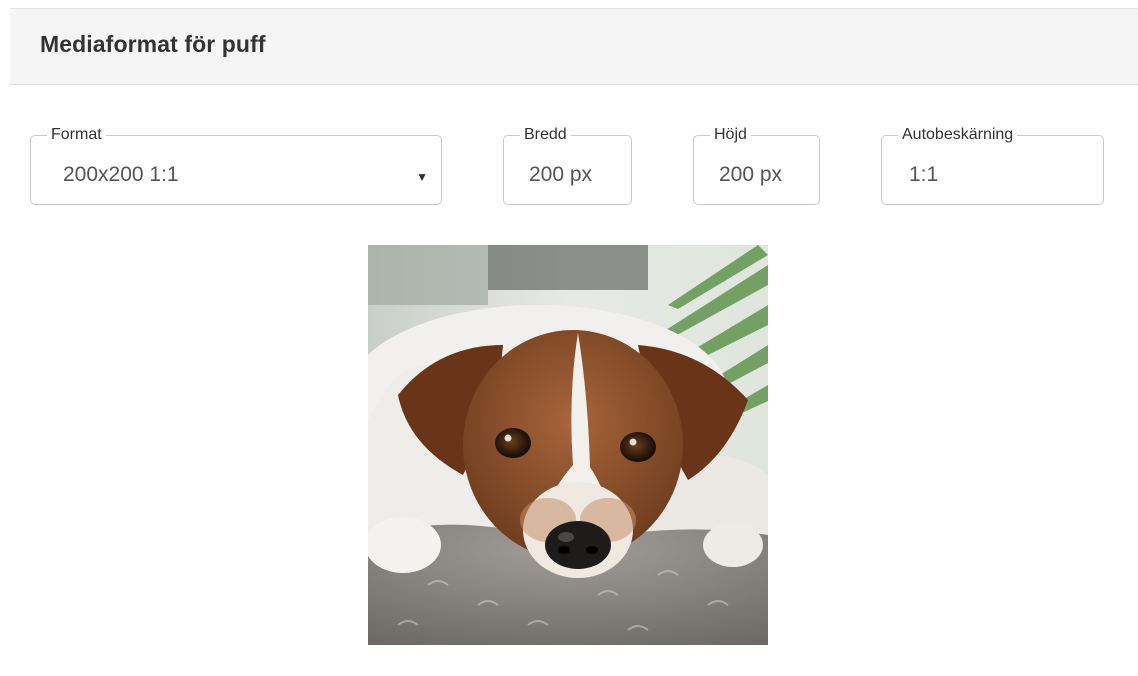 Image resolution: width=1138 pixels, height=676 pixels. I want to click on width-value: 200 px, so click(561, 174).